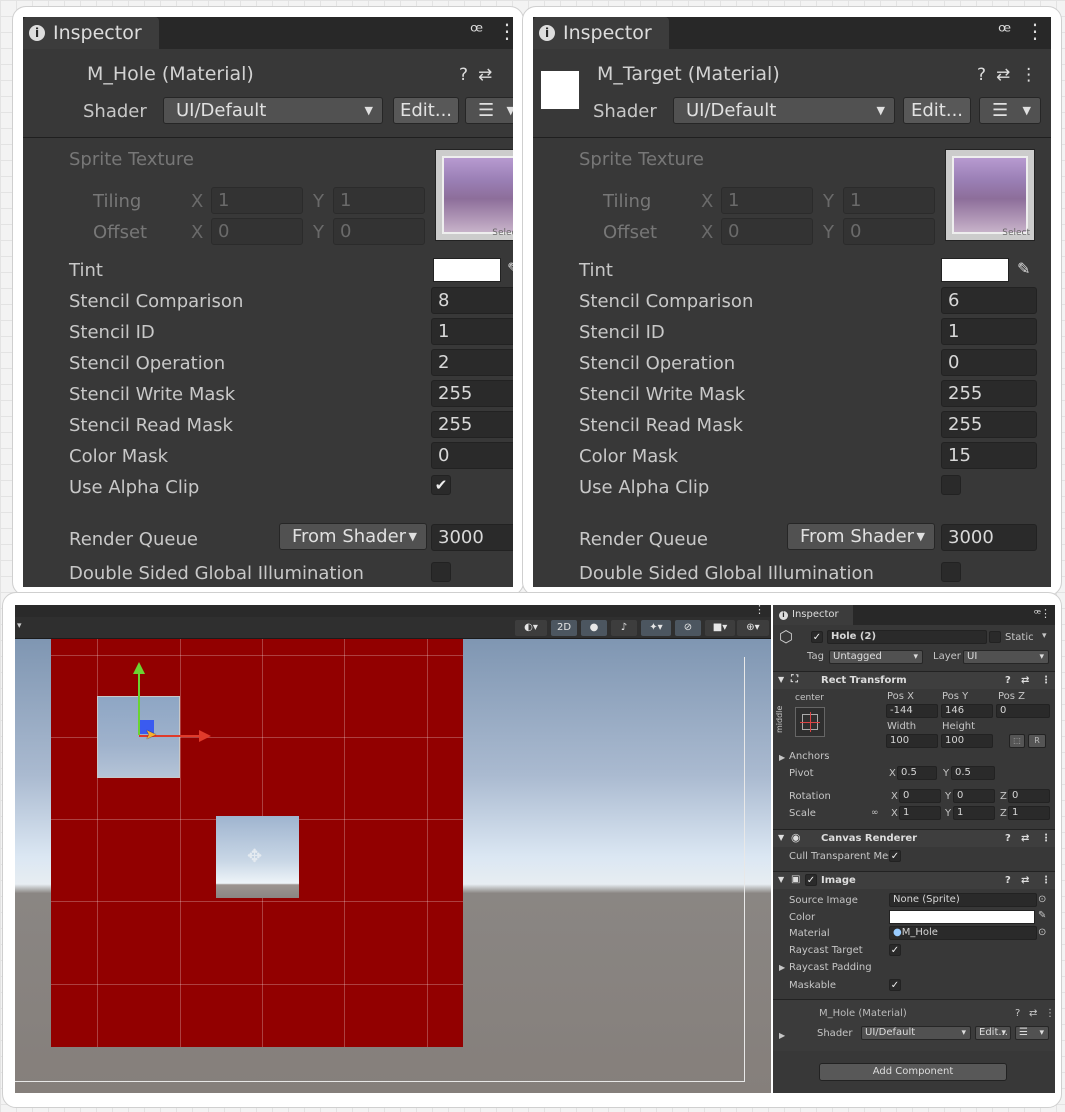  Describe the element at coordinates (811, 880) in the screenshot. I see `image-enabled-checkbox: ✓` at that location.